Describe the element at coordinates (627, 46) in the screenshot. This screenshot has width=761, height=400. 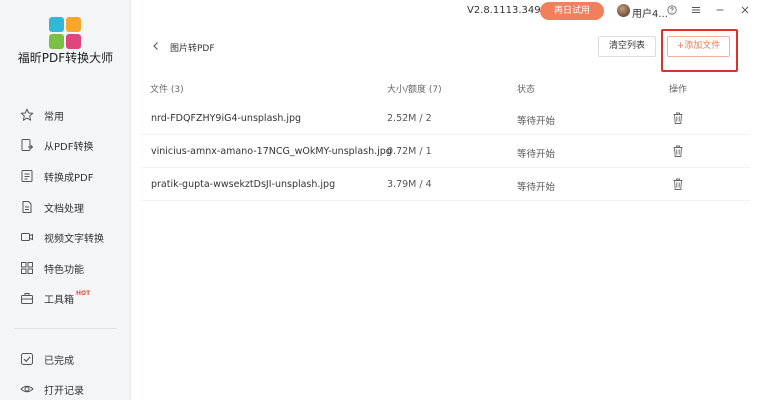
I see `clear-list-button: 清空列表` at that location.